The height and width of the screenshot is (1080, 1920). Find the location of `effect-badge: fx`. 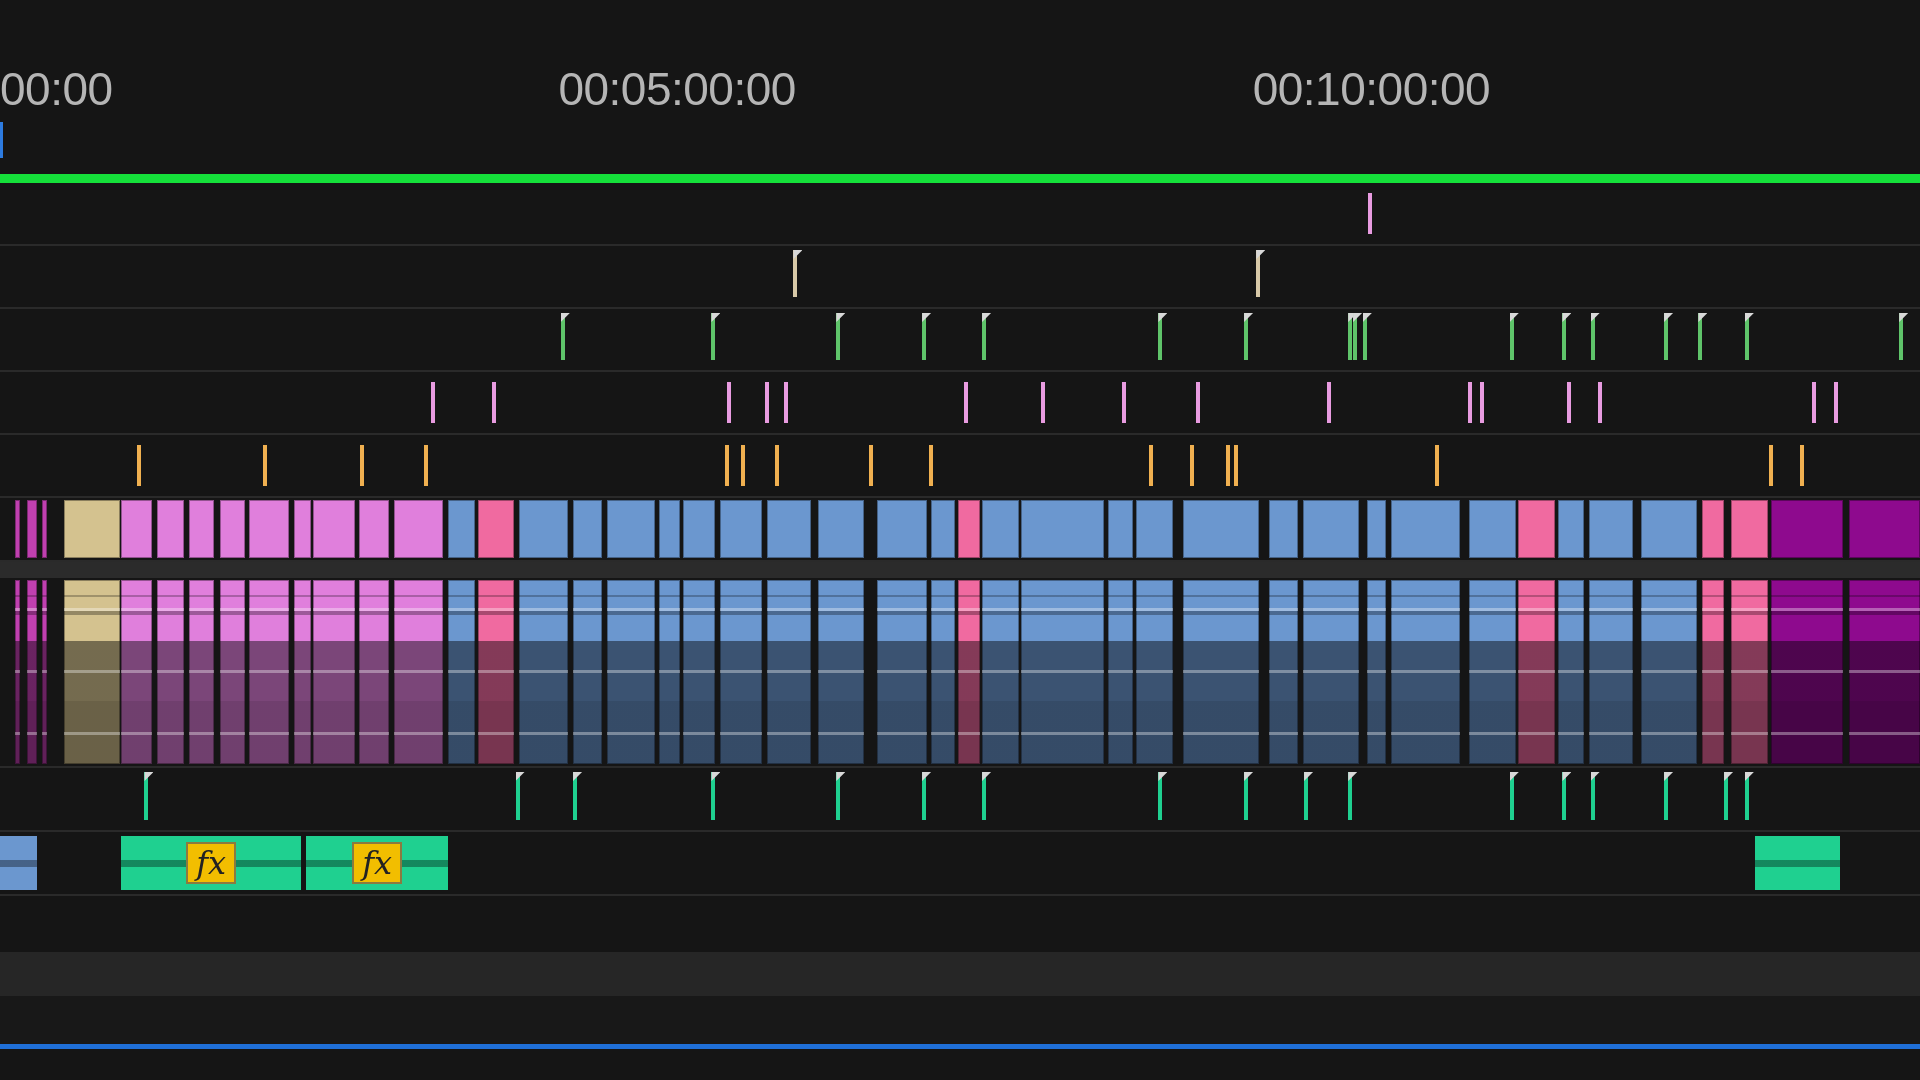

effect-badge: fx is located at coordinates (377, 863).